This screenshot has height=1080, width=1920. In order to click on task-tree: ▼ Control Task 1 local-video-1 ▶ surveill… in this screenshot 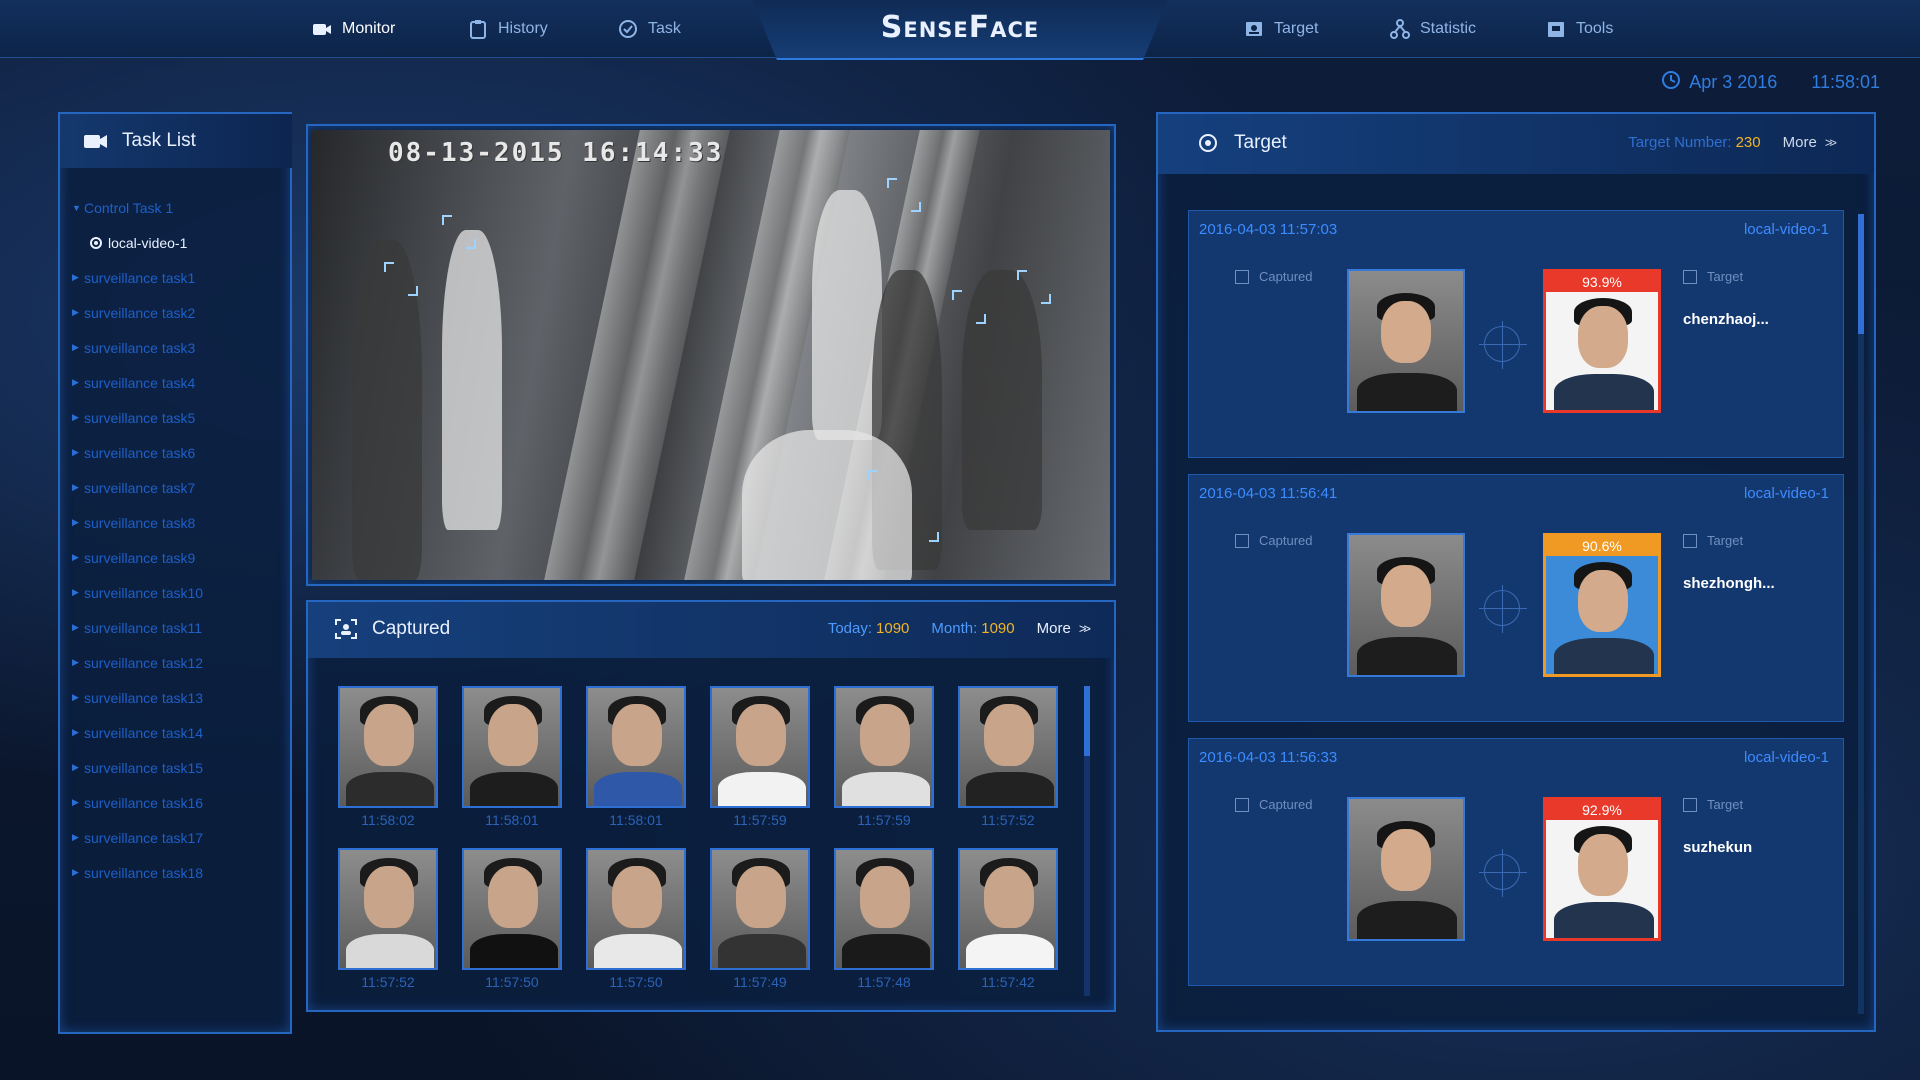, I will do `click(179, 540)`.